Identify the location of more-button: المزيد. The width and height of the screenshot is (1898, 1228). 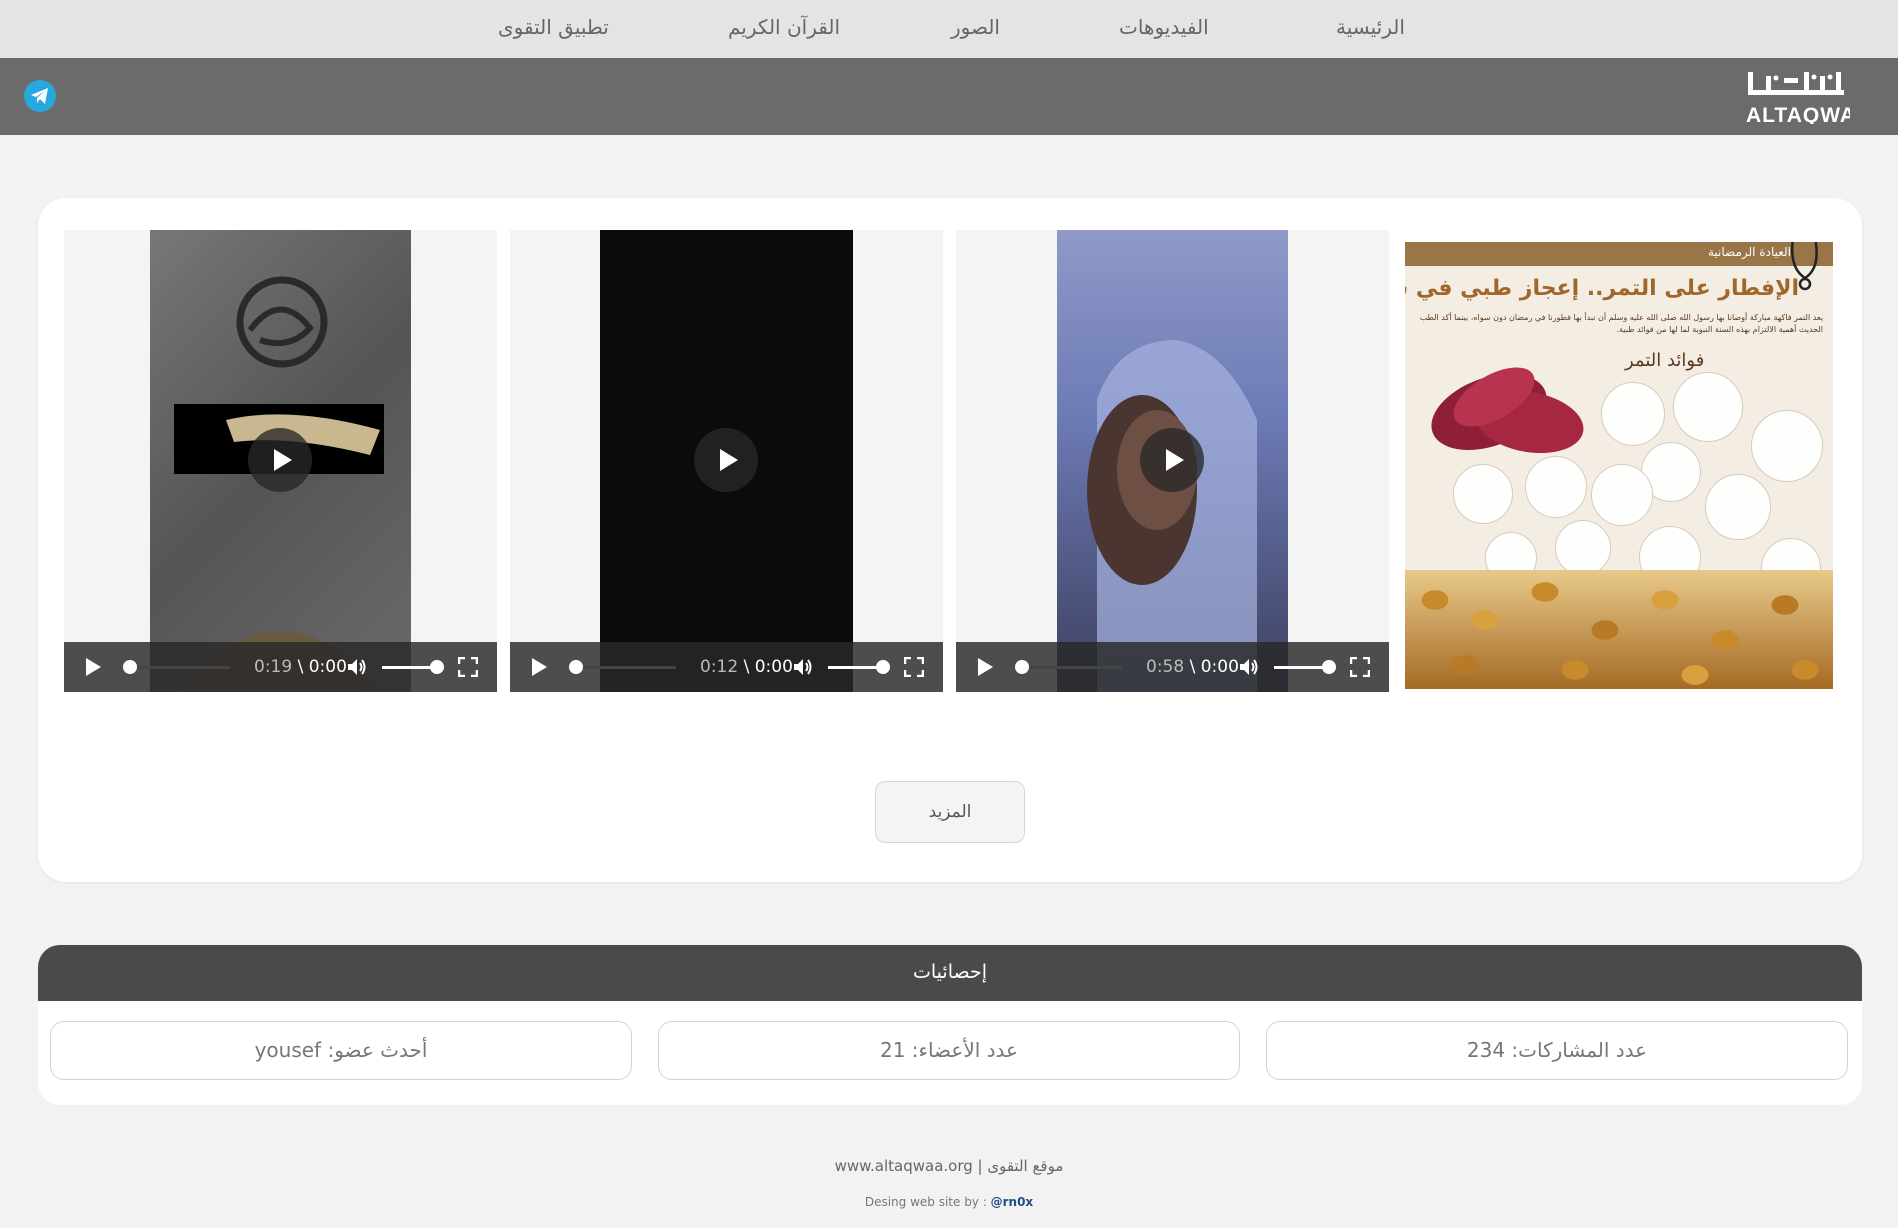
(950, 812).